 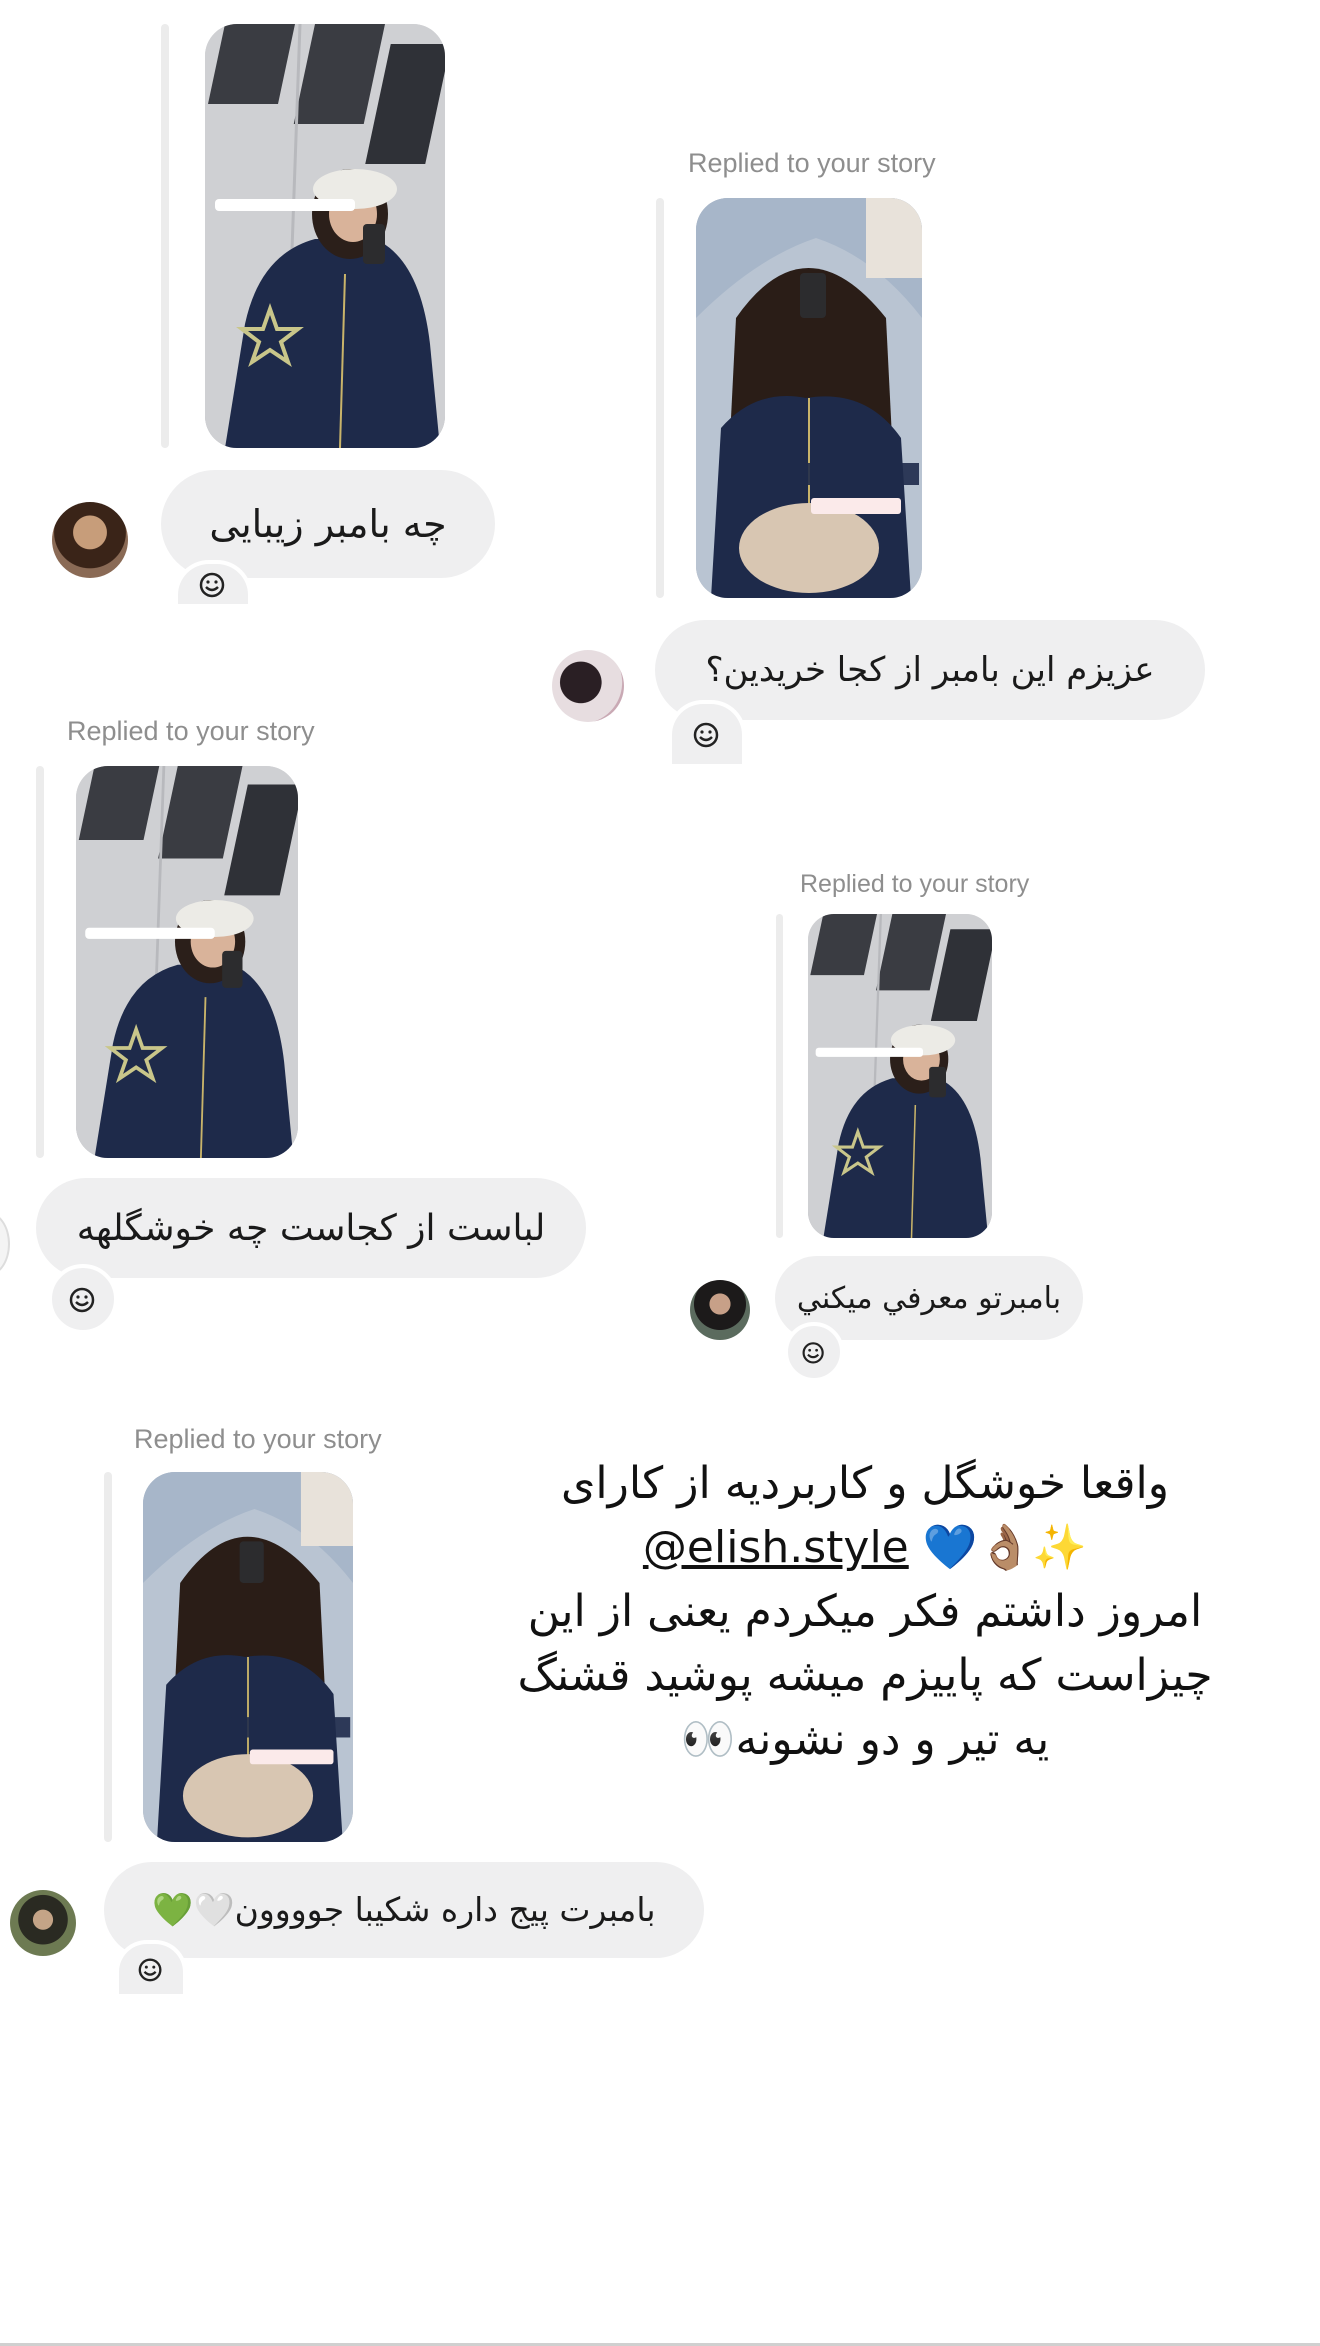 I want to click on caption-line: چیزاست که پاییزم میشه پوشید قشنگ, so click(x=865, y=1675).